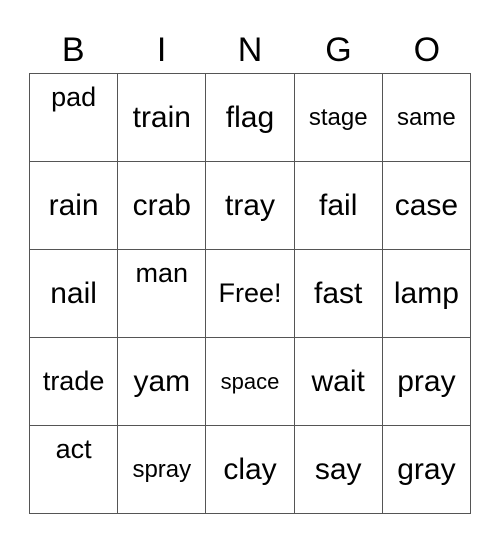  What do you see at coordinates (162, 273) in the screenshot?
I see `cell-word: man` at bounding box center [162, 273].